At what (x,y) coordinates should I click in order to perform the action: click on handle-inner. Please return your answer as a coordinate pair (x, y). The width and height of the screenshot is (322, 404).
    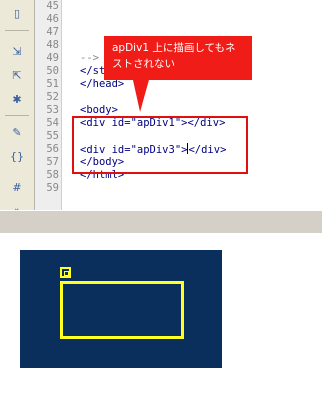
    Looking at the image, I should click on (66, 273).